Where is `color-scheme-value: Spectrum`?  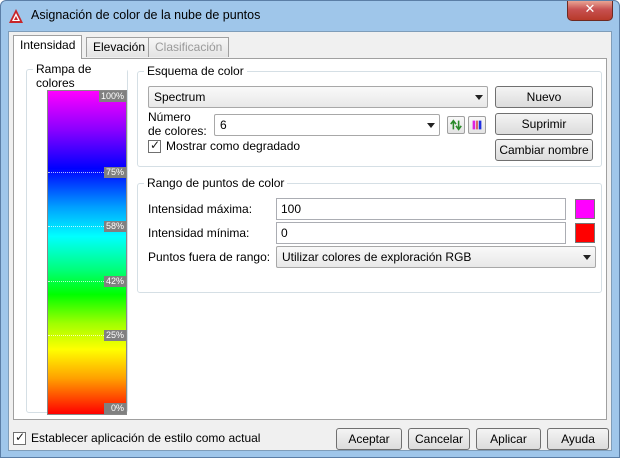
color-scheme-value: Spectrum is located at coordinates (180, 97).